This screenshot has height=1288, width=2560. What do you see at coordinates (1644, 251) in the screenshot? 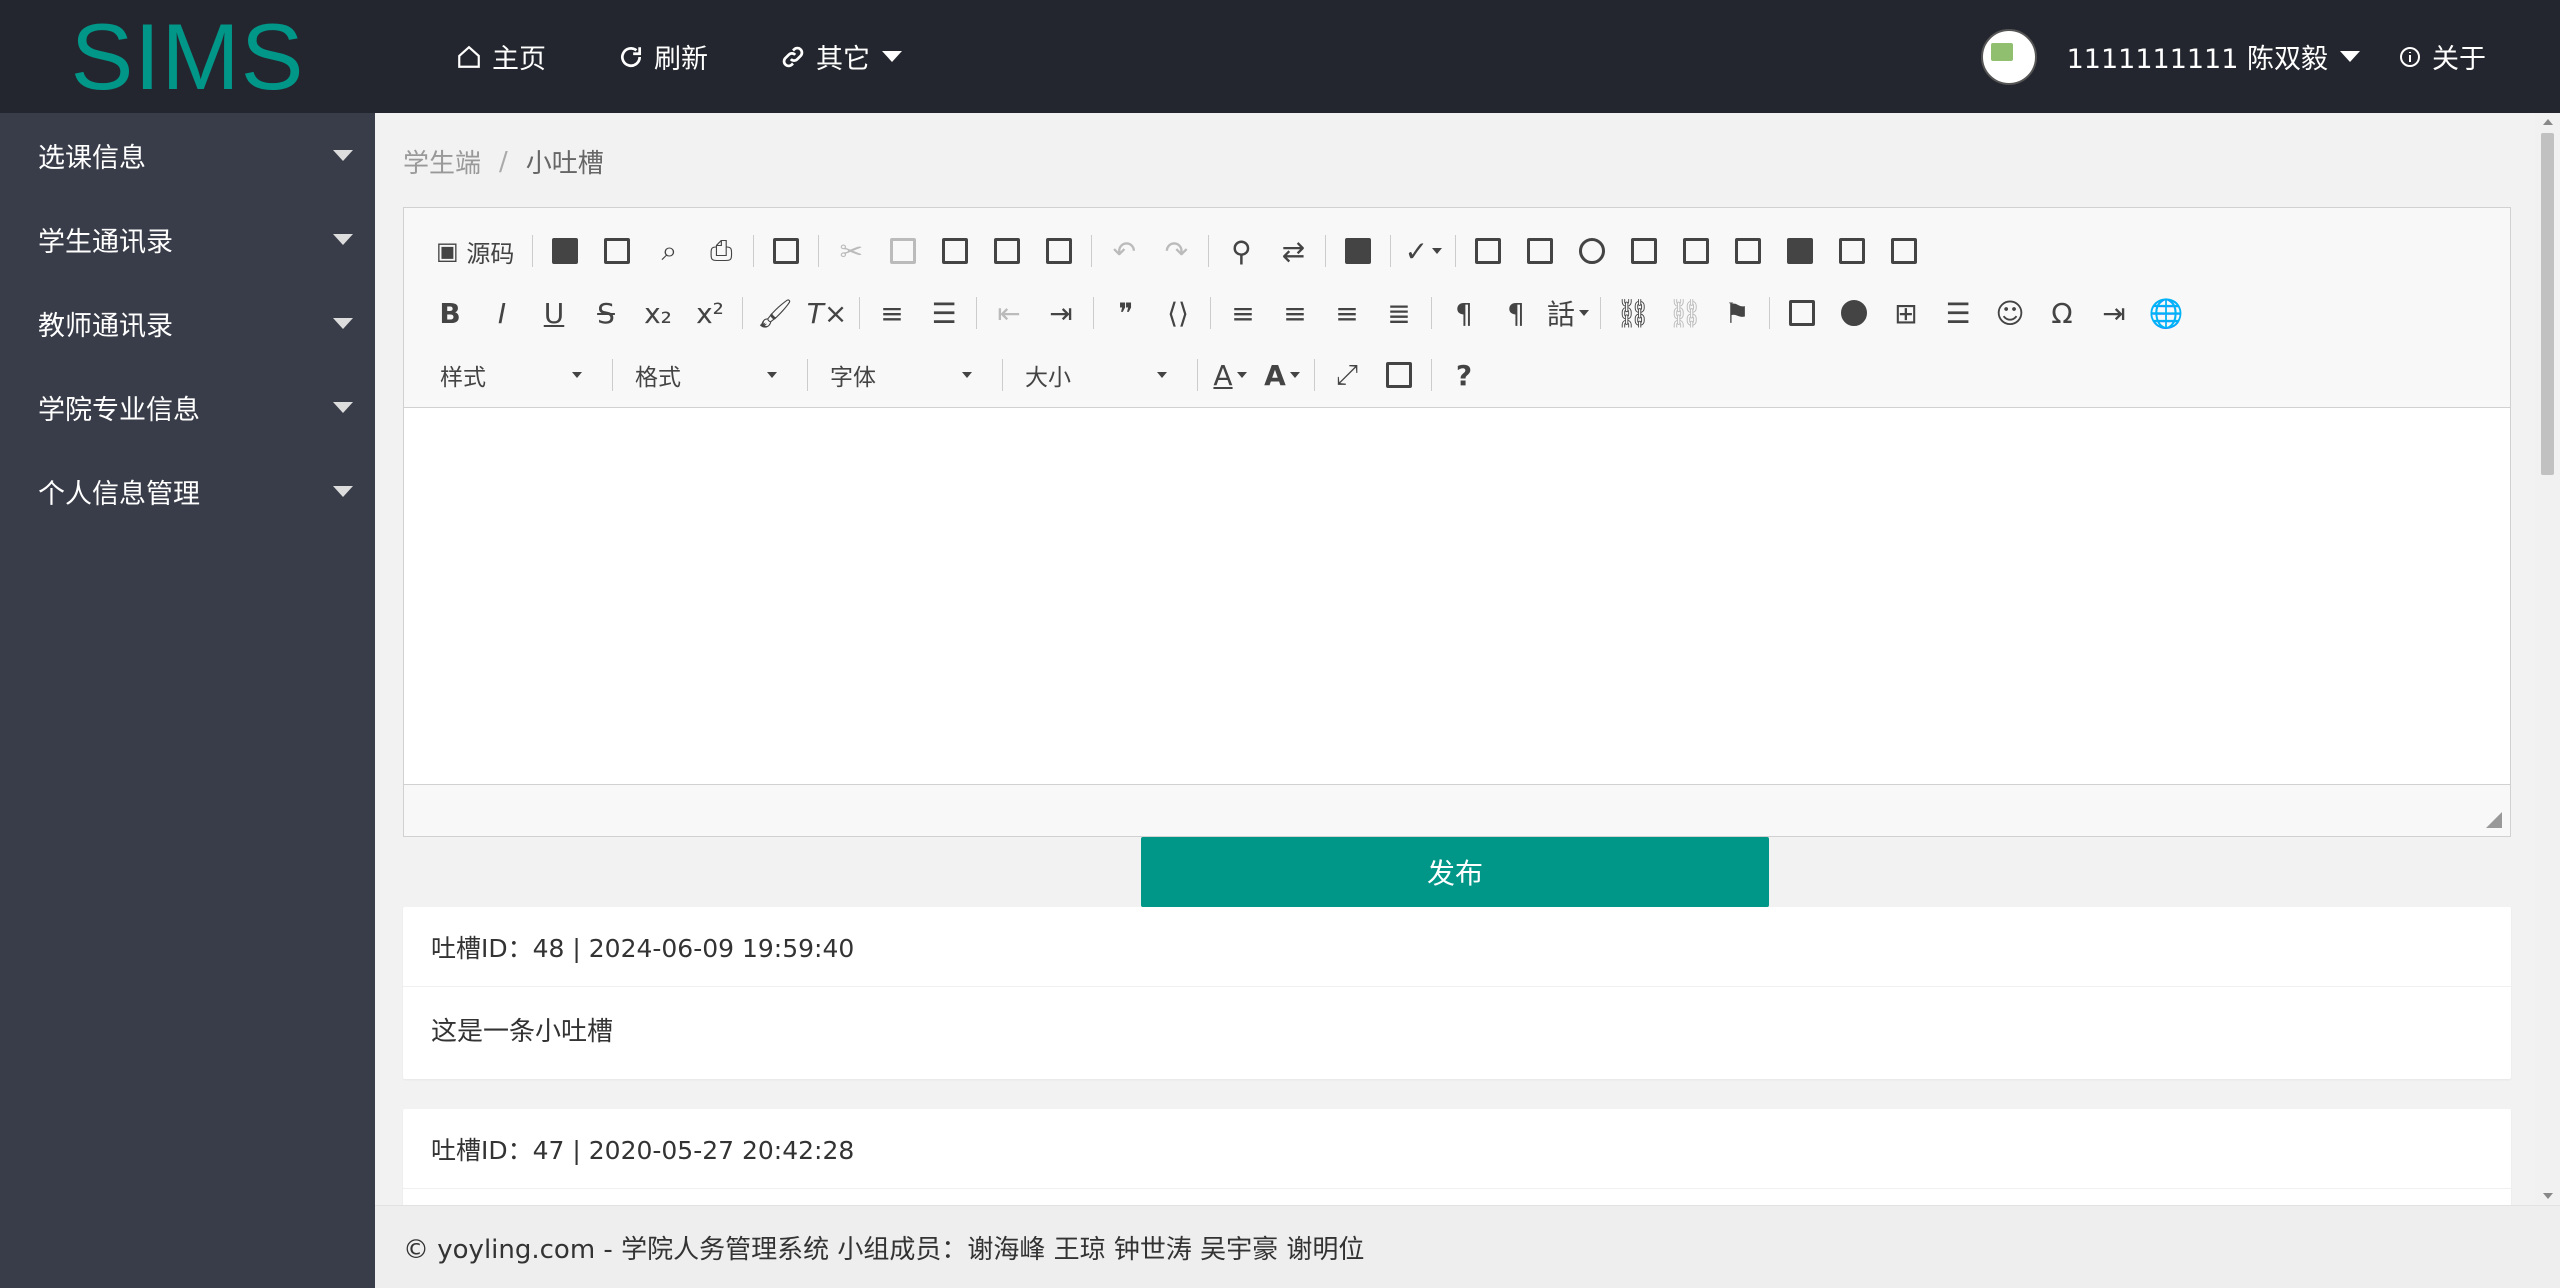
I see `textfield-button` at bounding box center [1644, 251].